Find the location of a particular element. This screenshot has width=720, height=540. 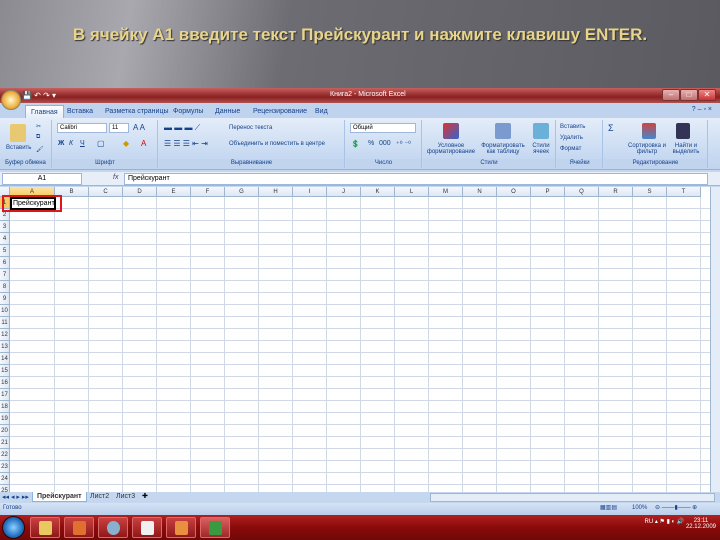

column-header: P is located at coordinates (548, 192).